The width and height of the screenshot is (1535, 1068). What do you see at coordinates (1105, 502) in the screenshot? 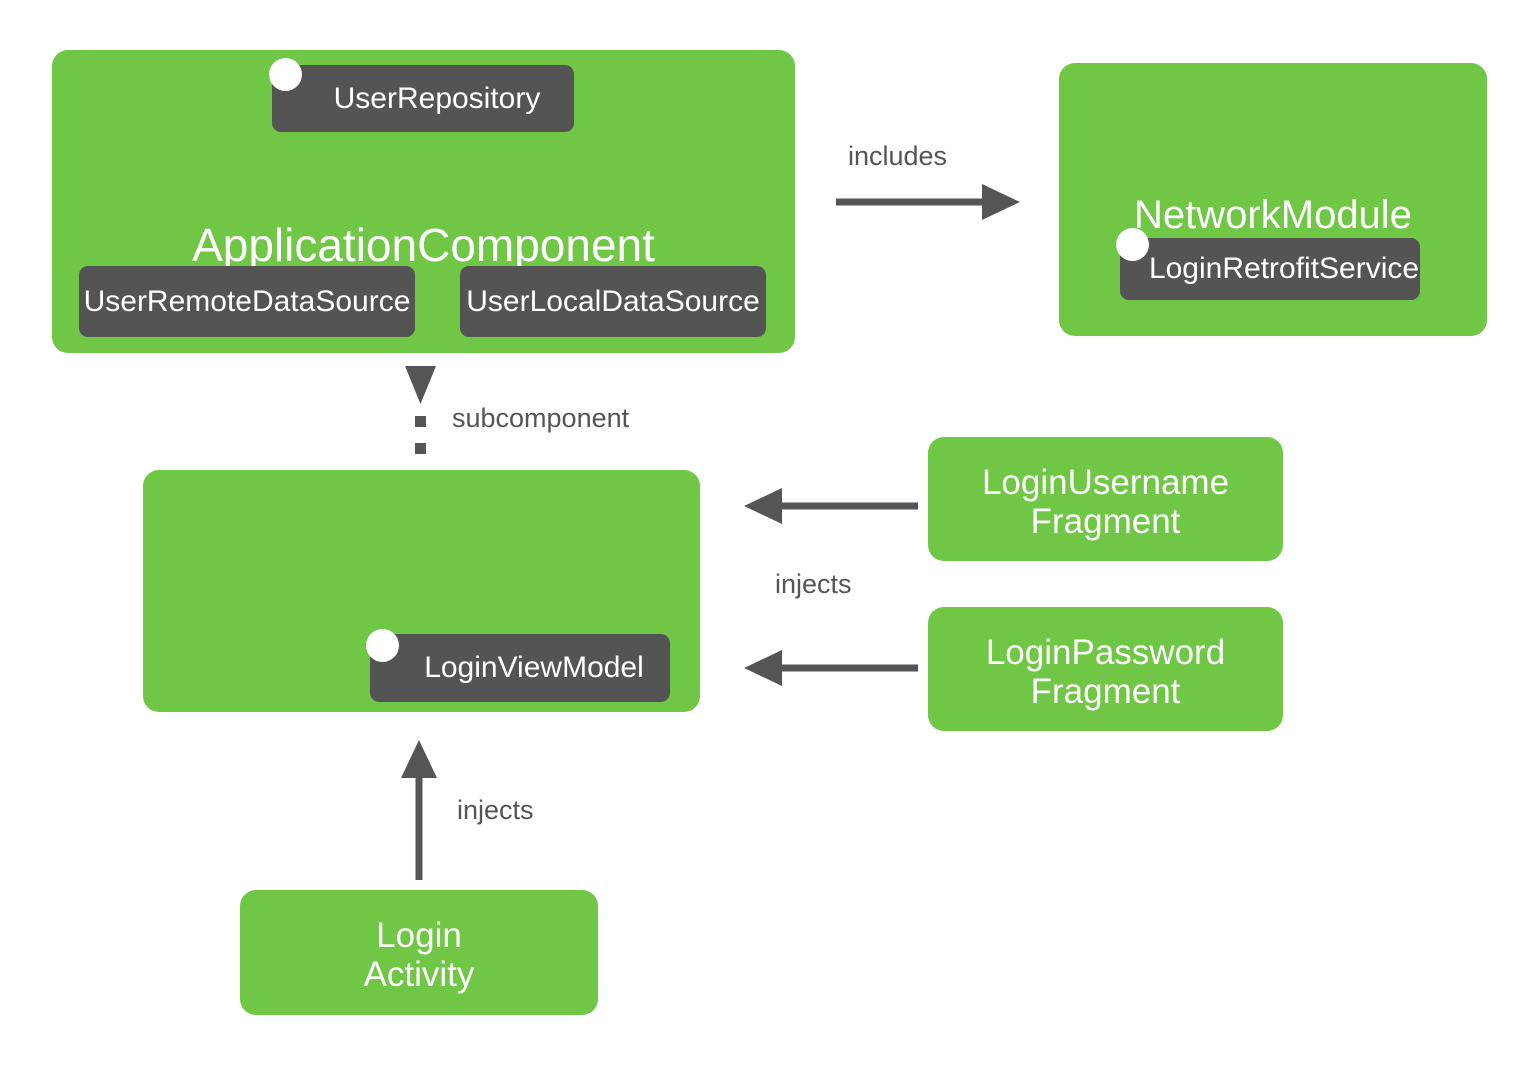
I see `login-username-fragment-title: LoginUsername Fragment` at bounding box center [1105, 502].